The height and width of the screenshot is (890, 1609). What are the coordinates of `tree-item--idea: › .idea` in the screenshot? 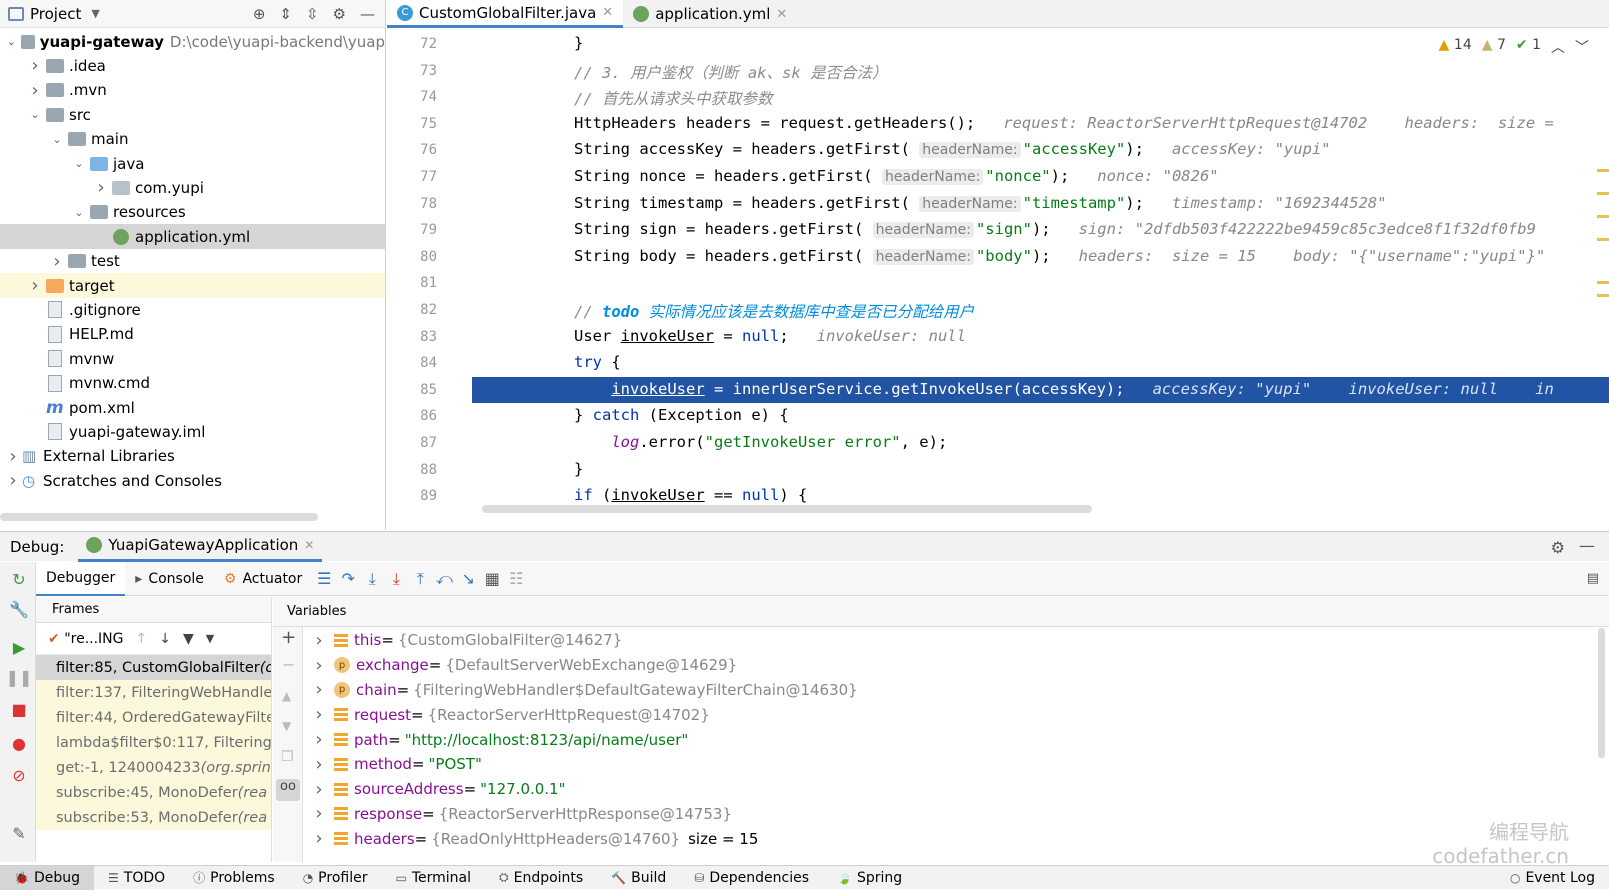 It's located at (192, 65).